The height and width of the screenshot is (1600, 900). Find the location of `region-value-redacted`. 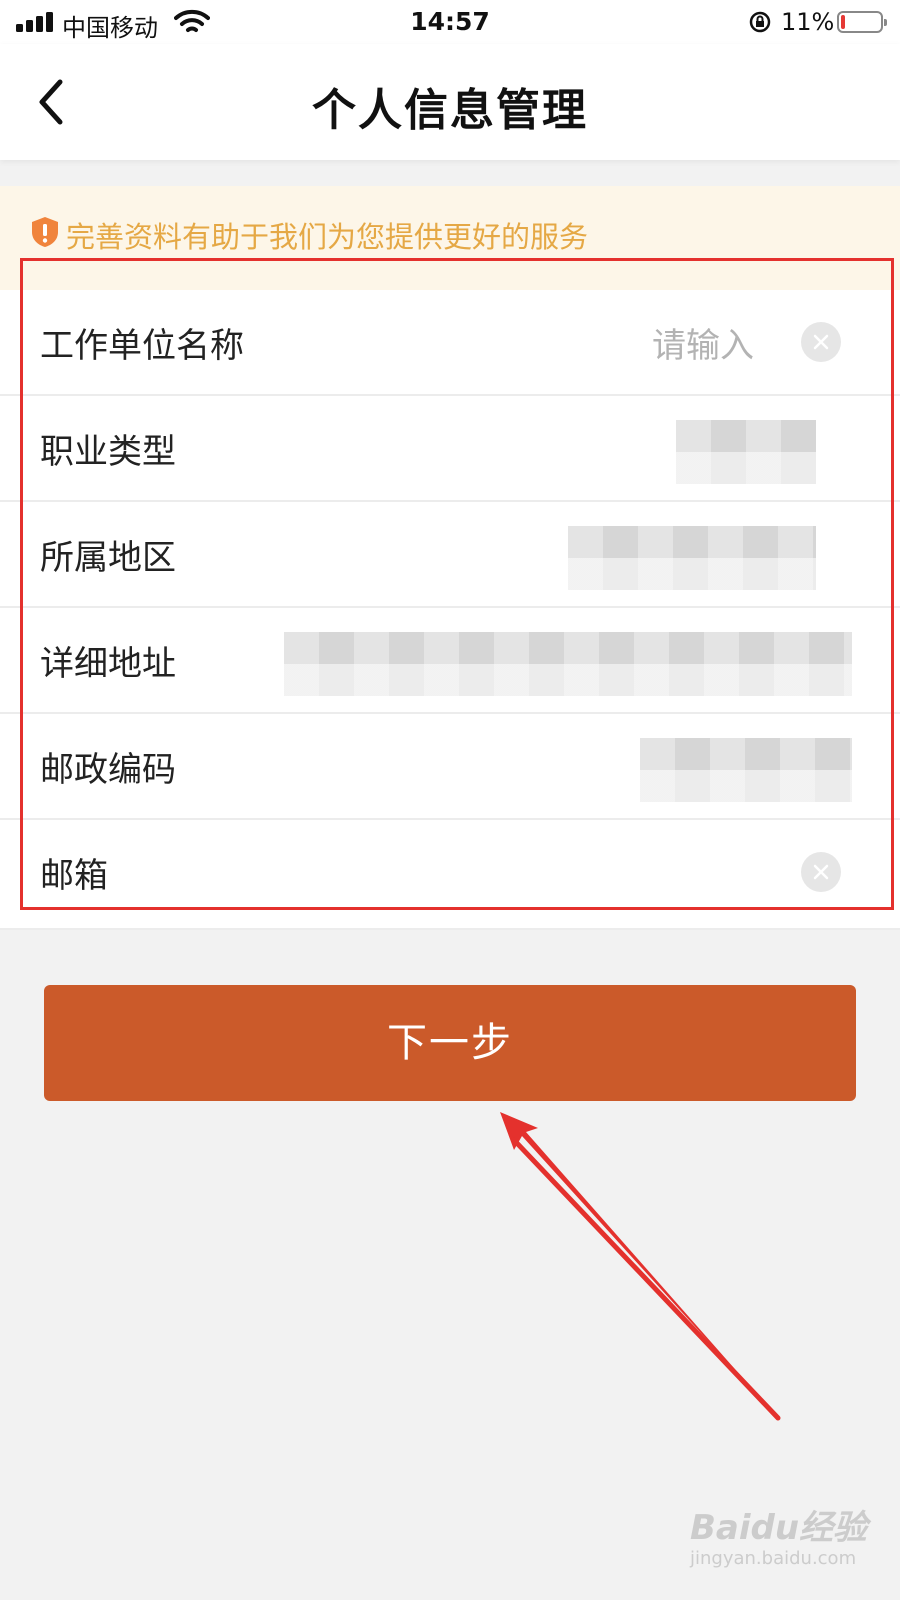

region-value-redacted is located at coordinates (692, 558).